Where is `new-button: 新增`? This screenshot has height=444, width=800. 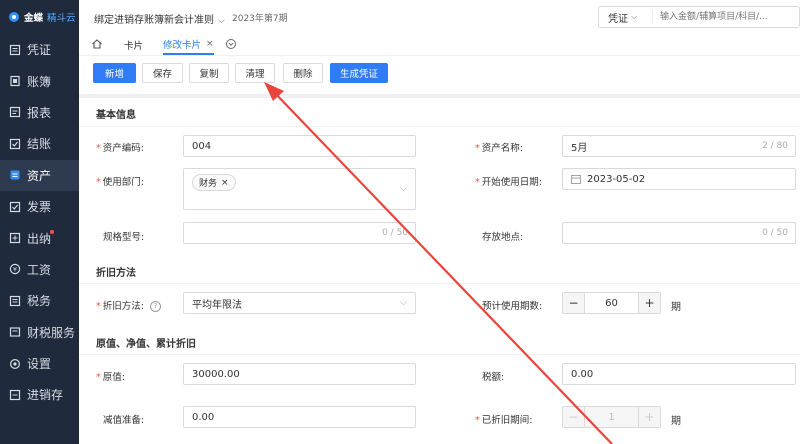
new-button: 新增 is located at coordinates (114, 73).